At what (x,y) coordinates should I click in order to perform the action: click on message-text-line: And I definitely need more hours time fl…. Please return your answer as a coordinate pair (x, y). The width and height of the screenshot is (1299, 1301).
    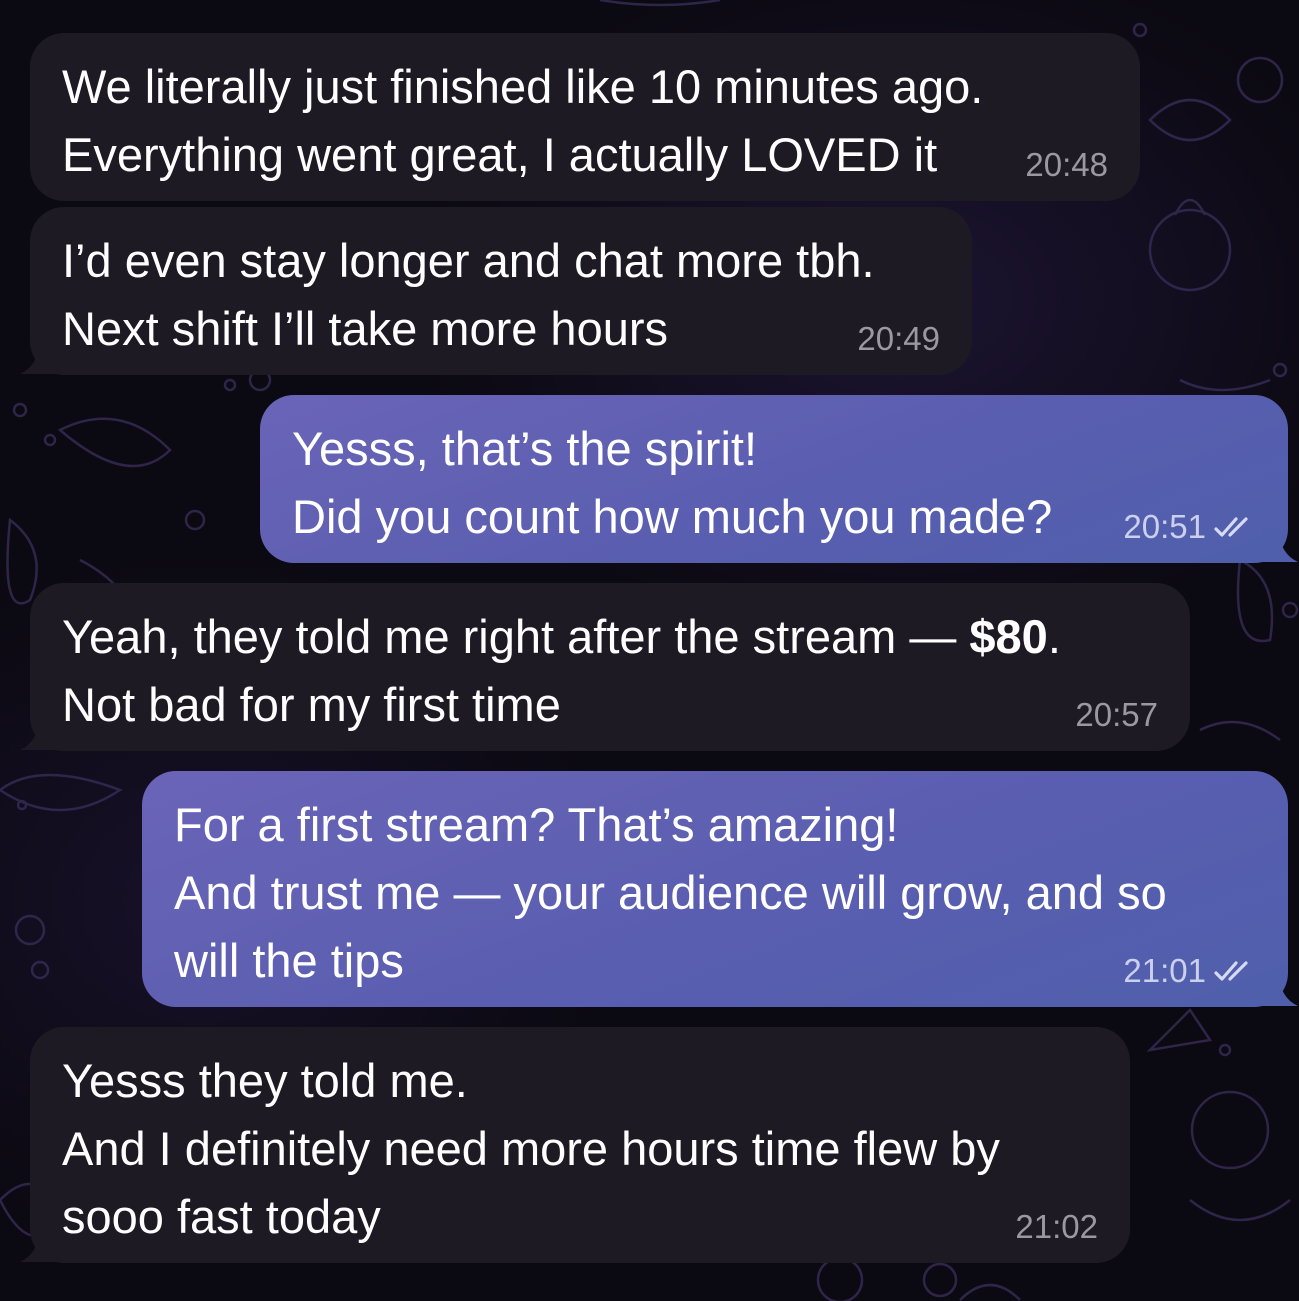
    Looking at the image, I should click on (531, 1148).